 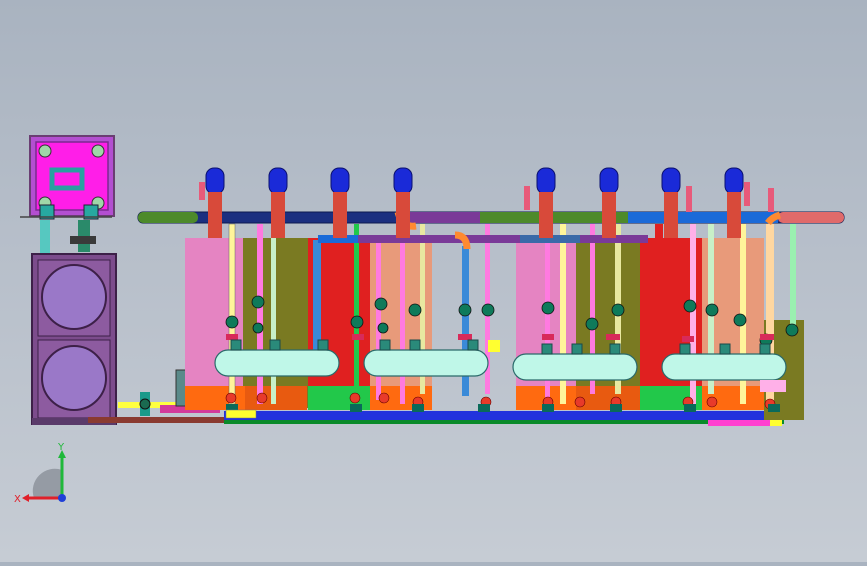 I want to click on water-tank-lower, so click(x=74, y=339).